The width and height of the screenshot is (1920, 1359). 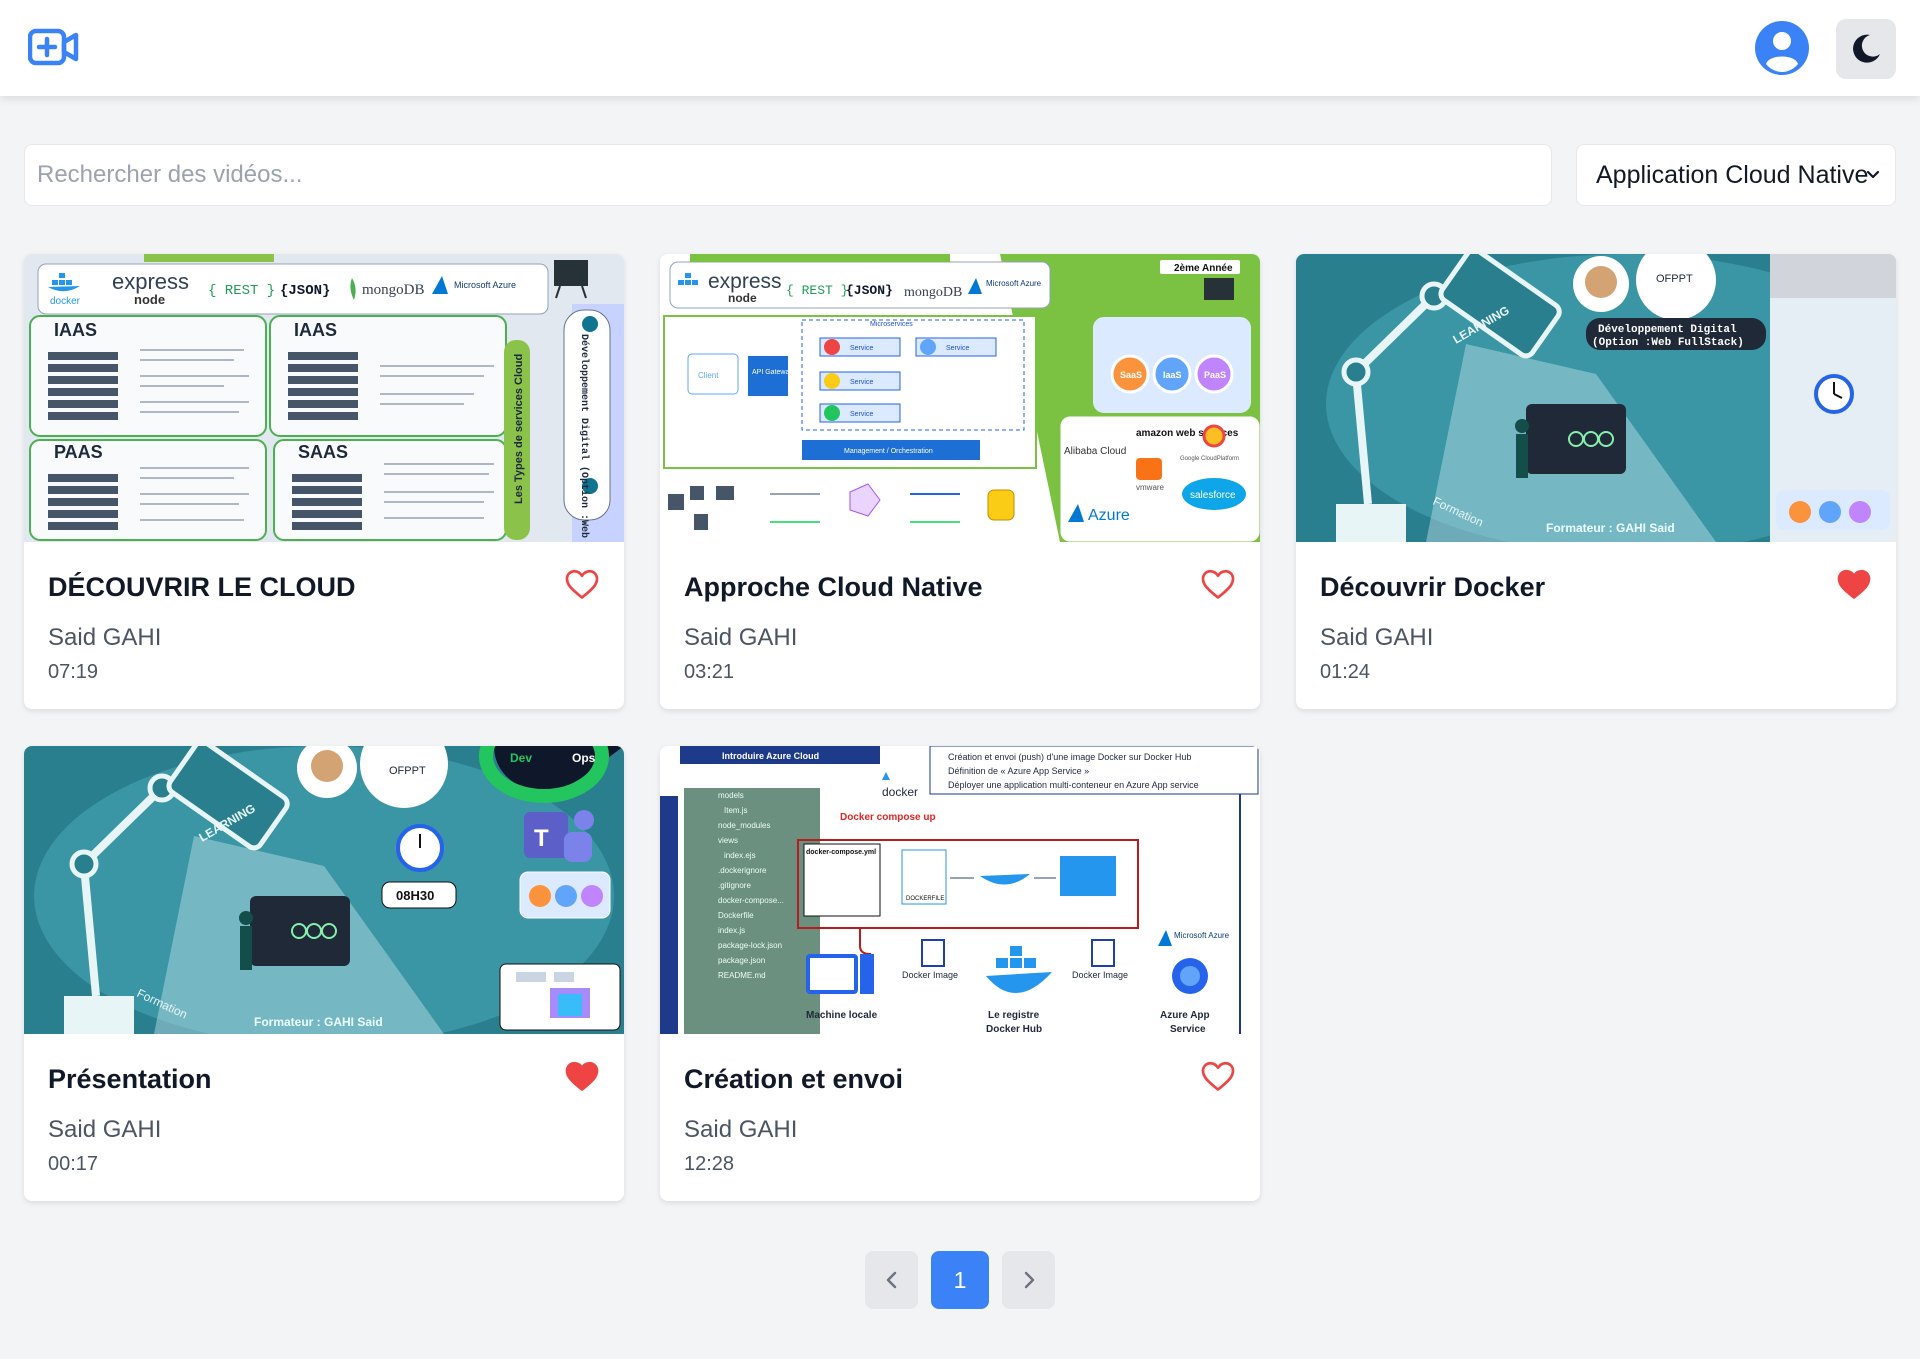 I want to click on svg-text: Dev, so click(x=521, y=758).